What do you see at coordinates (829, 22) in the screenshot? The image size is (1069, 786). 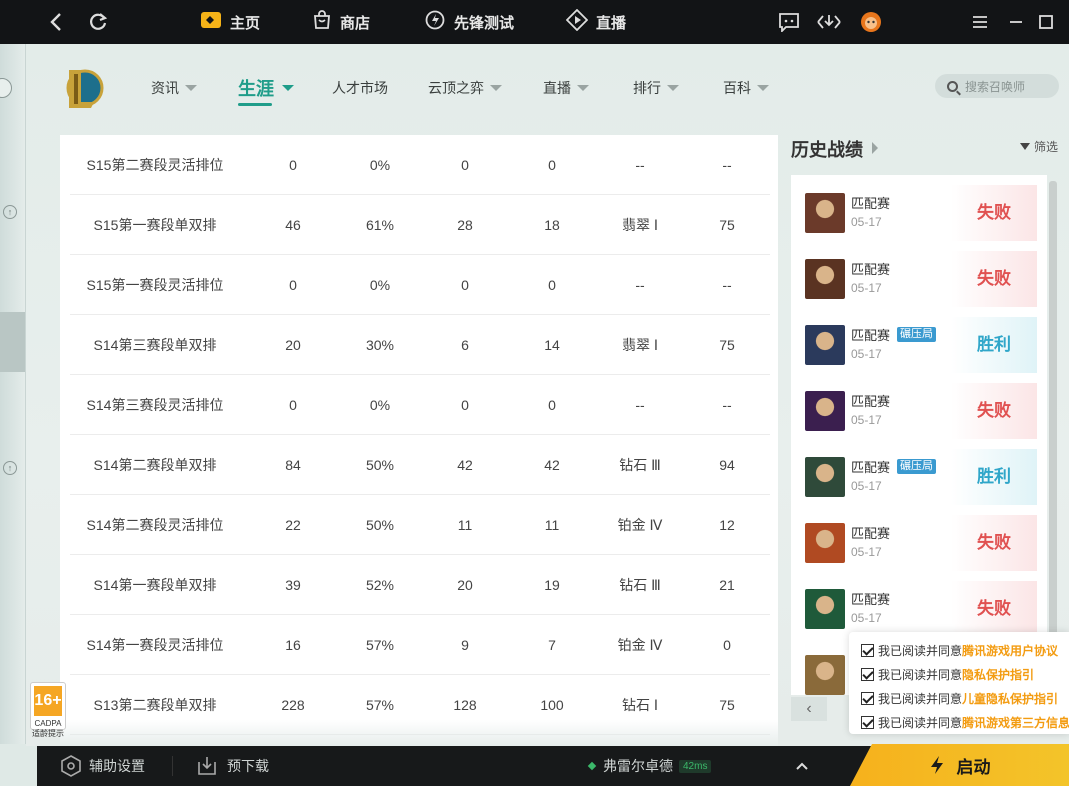 I see `download-icon` at bounding box center [829, 22].